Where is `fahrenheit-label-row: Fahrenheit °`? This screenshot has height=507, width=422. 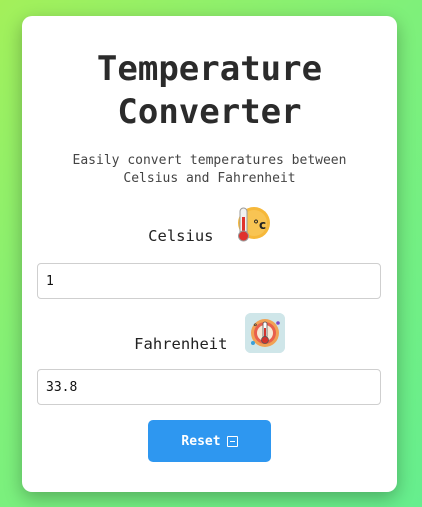 fahrenheit-label-row: Fahrenheit ° is located at coordinates (209, 334).